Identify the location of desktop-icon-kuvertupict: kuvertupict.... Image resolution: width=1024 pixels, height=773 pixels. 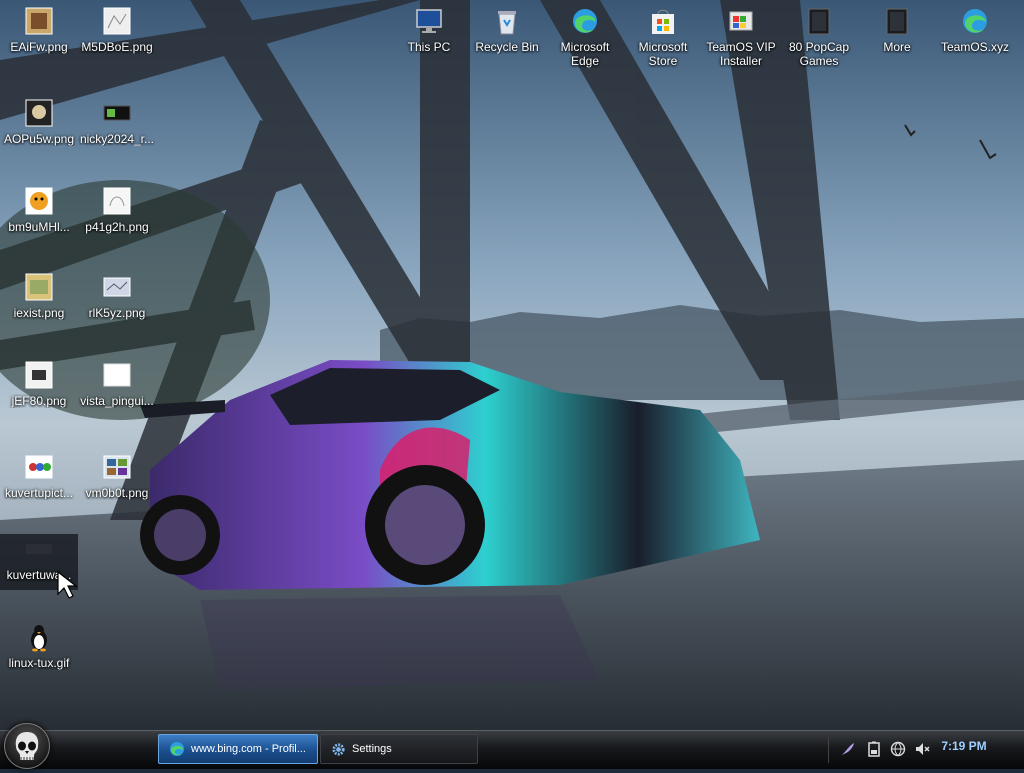
(39, 476).